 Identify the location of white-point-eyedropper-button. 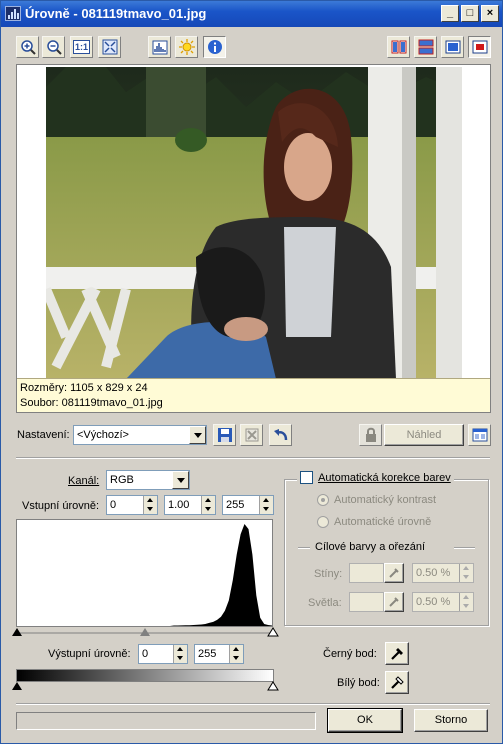
(397, 682).